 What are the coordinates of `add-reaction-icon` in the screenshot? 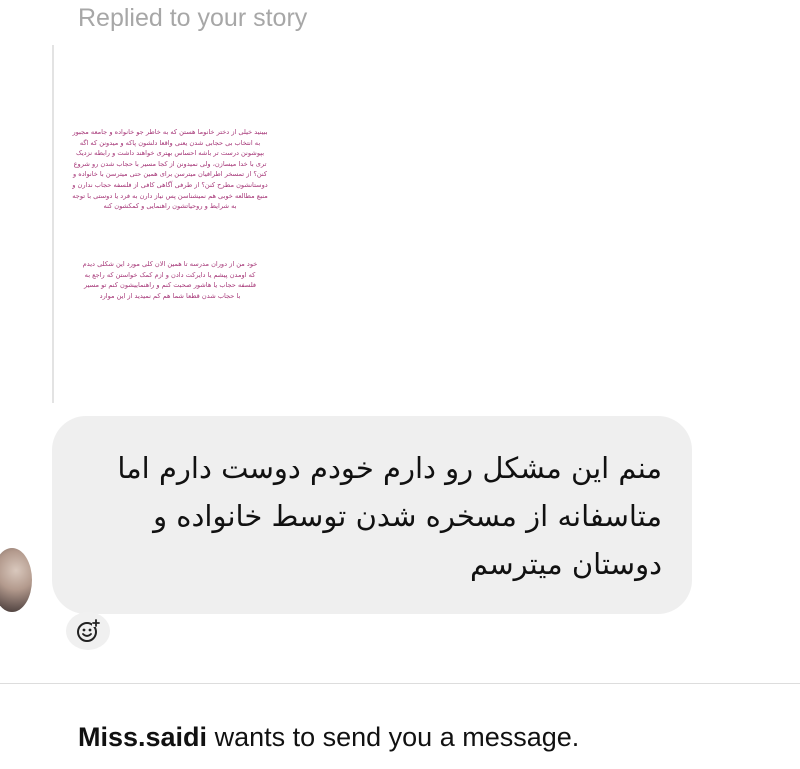 It's located at (88, 630).